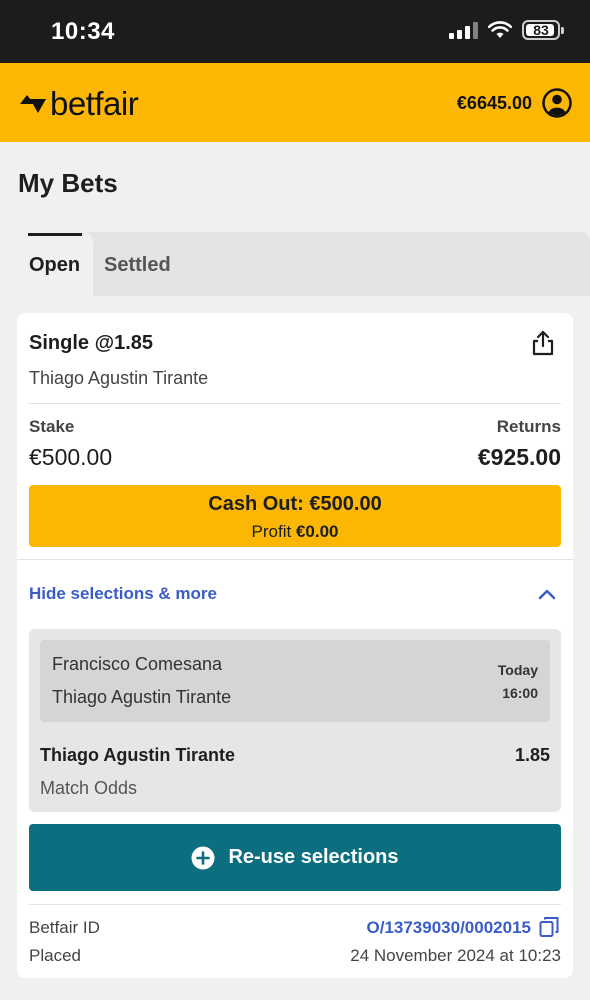 This screenshot has height=1000, width=590. I want to click on account-balance: €6645.00, so click(494, 103).